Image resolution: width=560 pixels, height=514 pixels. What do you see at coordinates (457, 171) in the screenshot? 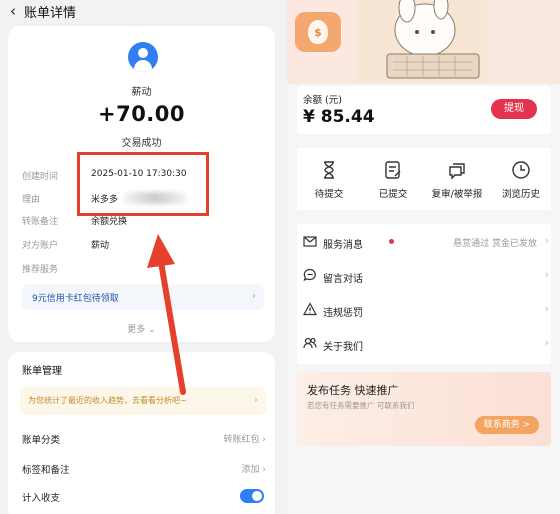
I see `chat-bubbles-icon` at bounding box center [457, 171].